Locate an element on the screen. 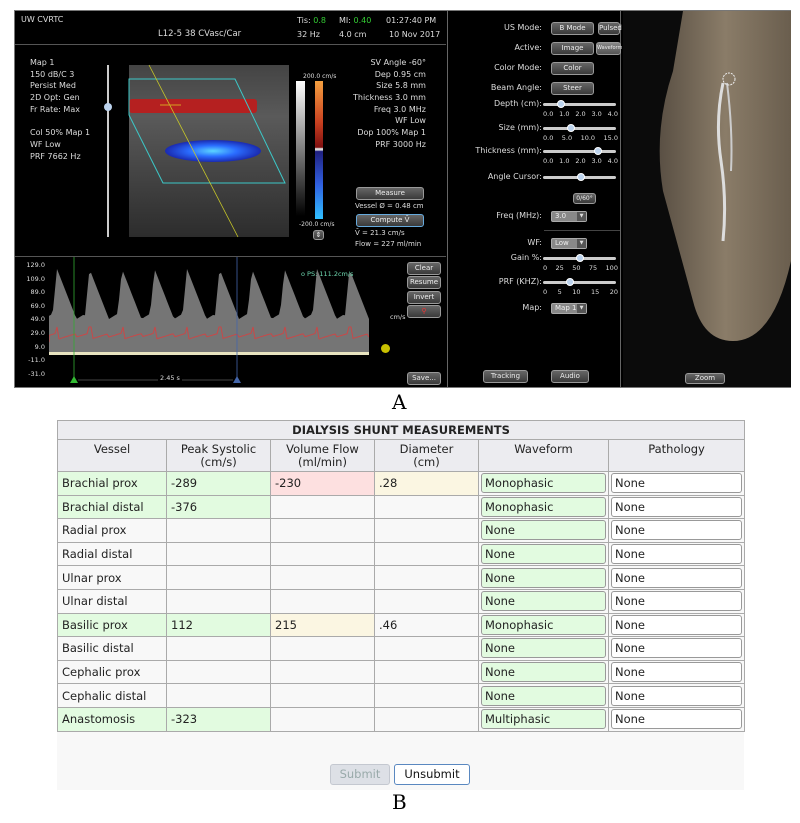 This screenshot has height=823, width=800. table-row: Brachial prox -289 -230.28 Monophasic None is located at coordinates (401, 483).